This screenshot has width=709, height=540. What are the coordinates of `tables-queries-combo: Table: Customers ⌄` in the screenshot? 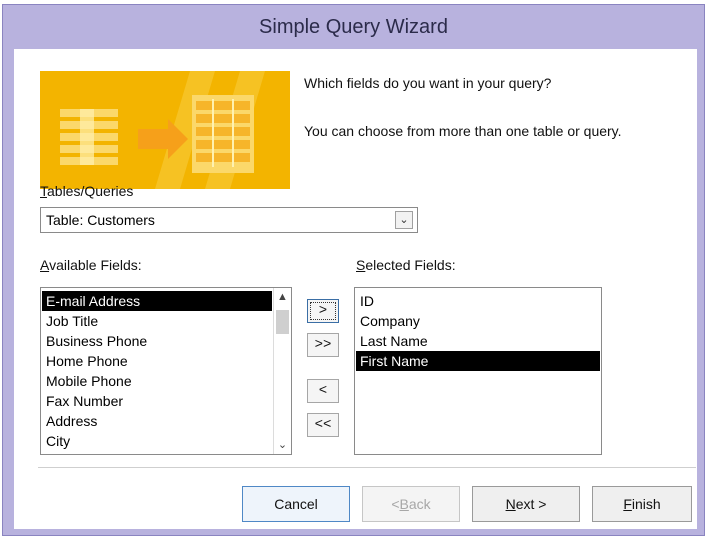 It's located at (229, 220).